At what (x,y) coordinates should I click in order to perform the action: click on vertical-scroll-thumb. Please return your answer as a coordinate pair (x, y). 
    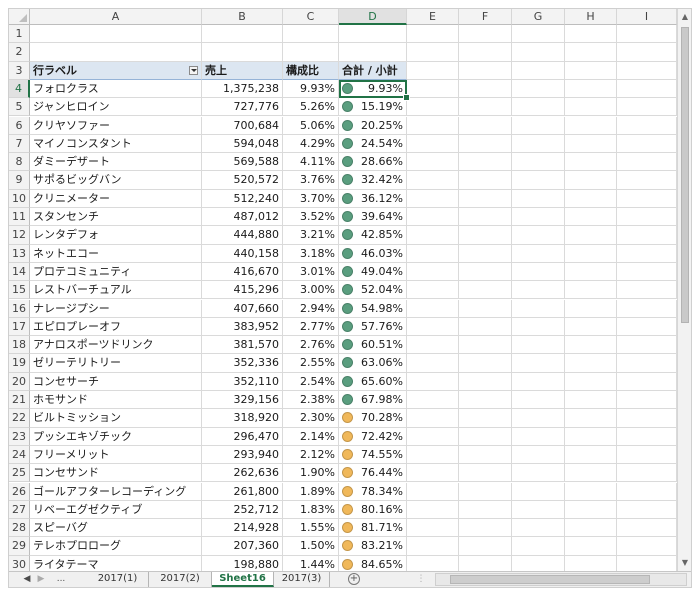
    Looking at the image, I should click on (685, 175).